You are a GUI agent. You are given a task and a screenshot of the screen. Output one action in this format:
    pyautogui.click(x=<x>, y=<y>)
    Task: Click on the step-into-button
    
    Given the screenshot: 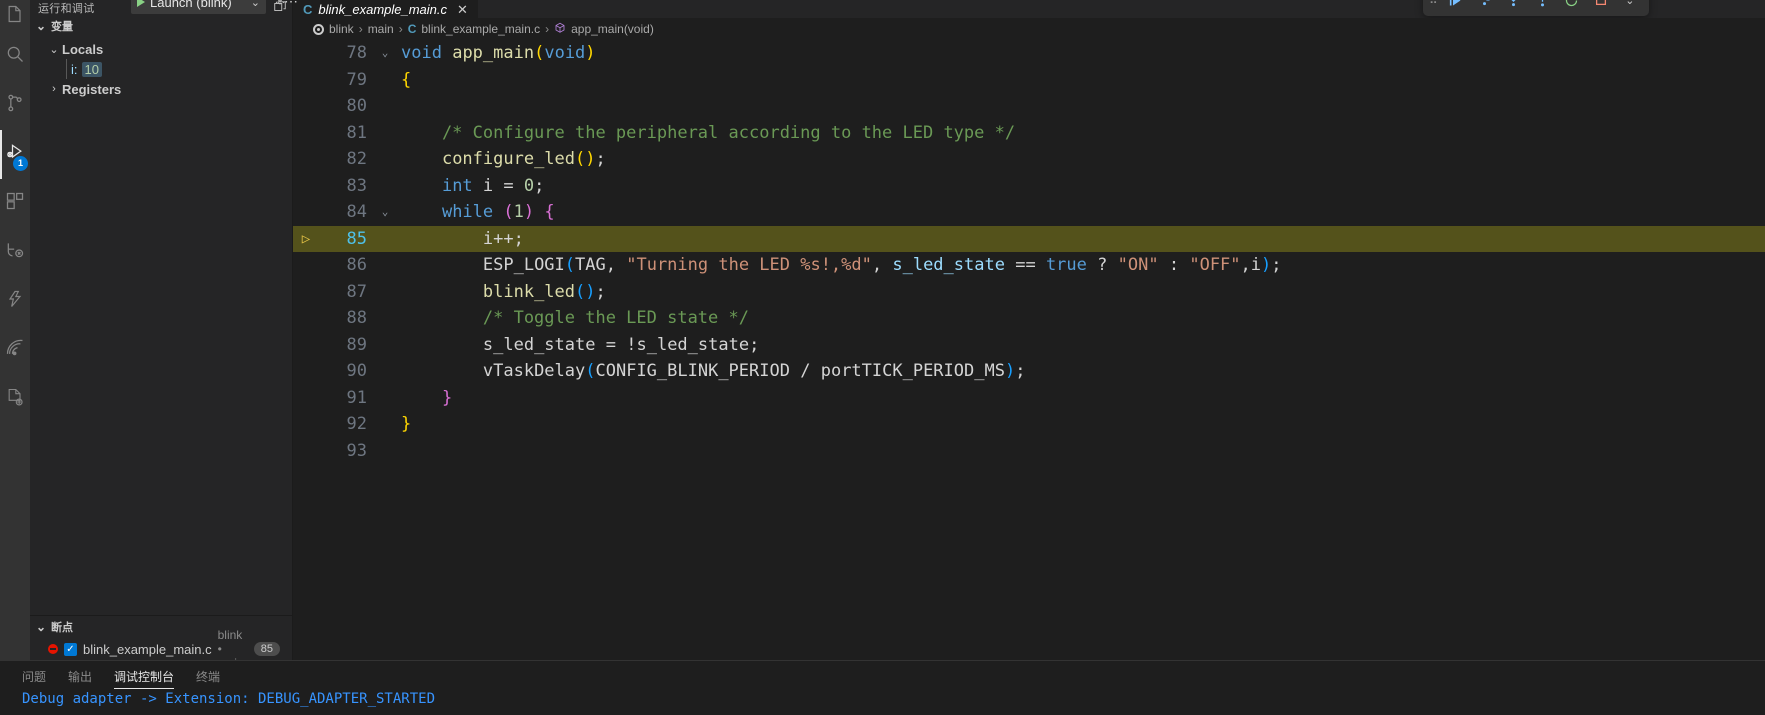 What is the action you would take?
    pyautogui.click(x=1514, y=6)
    